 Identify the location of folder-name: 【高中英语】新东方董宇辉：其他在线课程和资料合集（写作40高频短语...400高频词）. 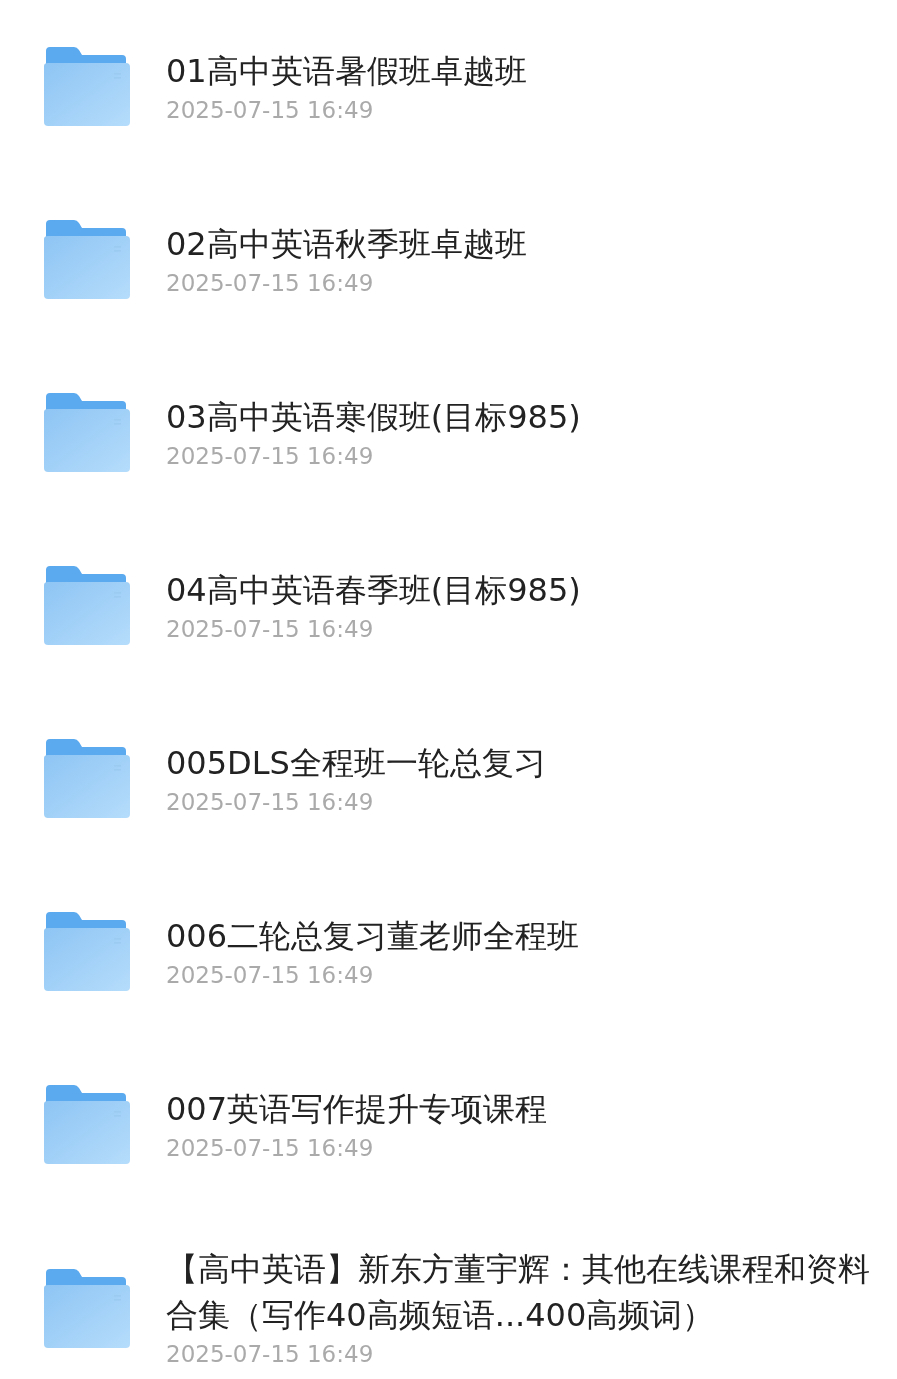
(526, 1292).